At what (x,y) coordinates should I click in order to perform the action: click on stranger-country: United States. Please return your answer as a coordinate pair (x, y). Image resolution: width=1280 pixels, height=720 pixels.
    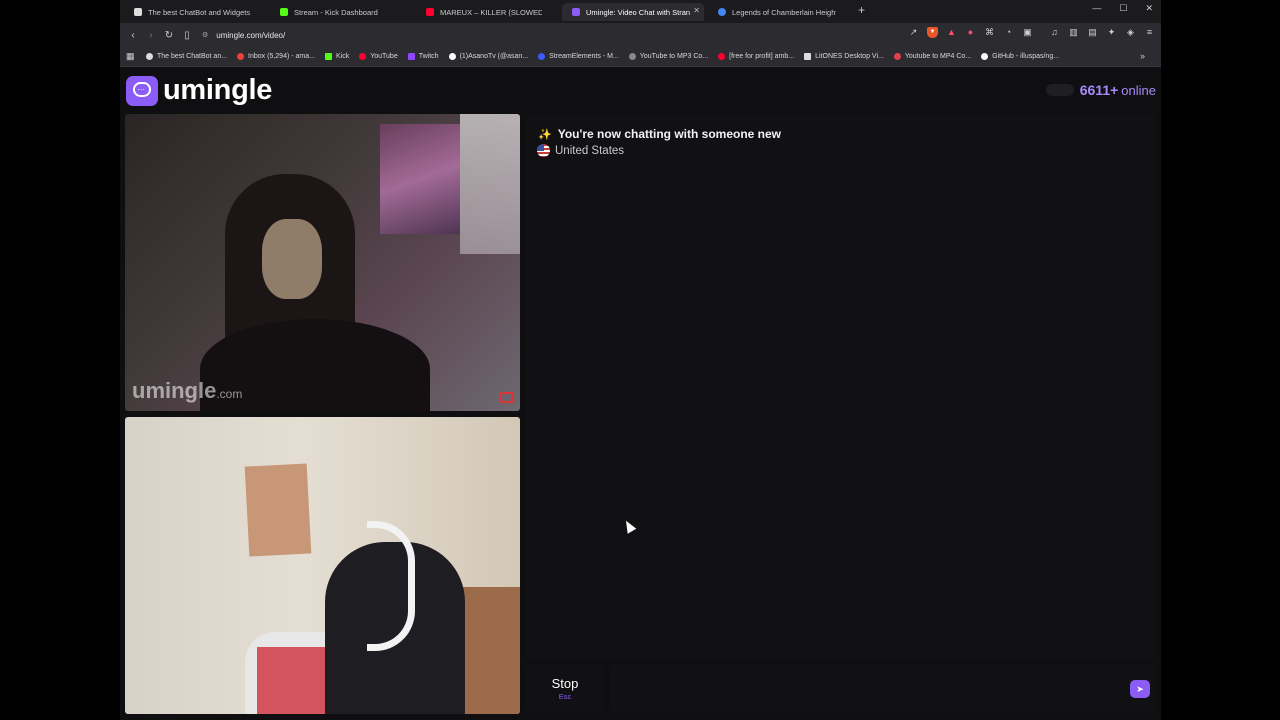
    Looking at the image, I should click on (580, 150).